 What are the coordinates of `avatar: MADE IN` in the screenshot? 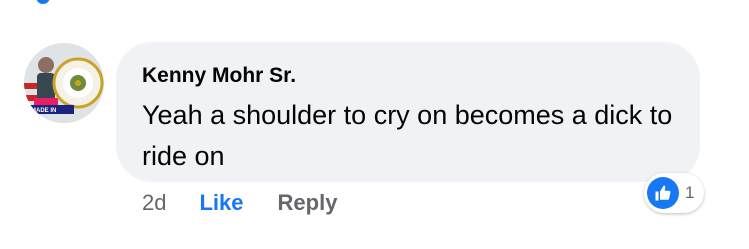 It's located at (64, 83).